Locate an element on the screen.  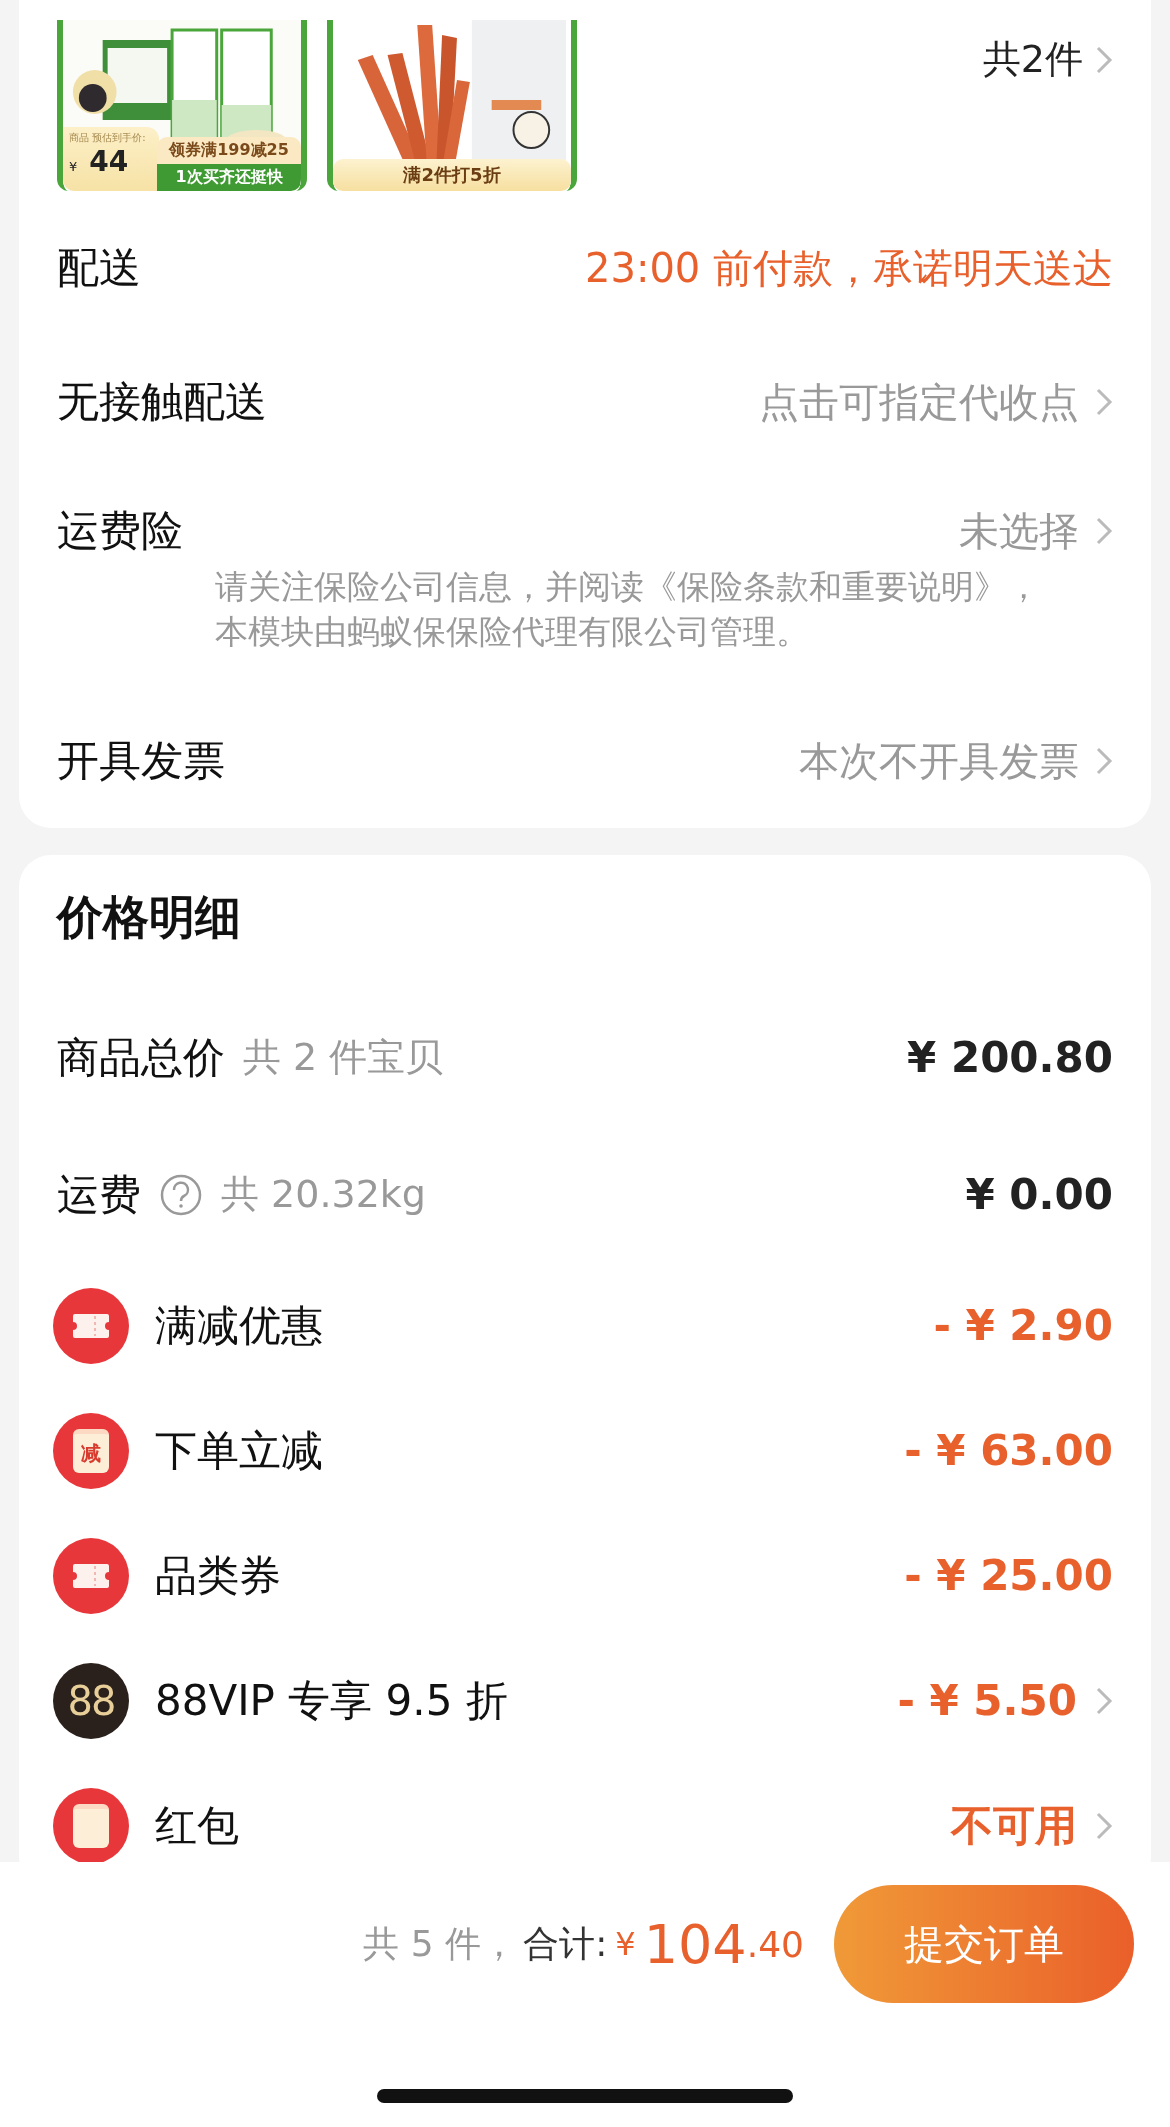
row-label: 无接触配送 is located at coordinates (162, 402).